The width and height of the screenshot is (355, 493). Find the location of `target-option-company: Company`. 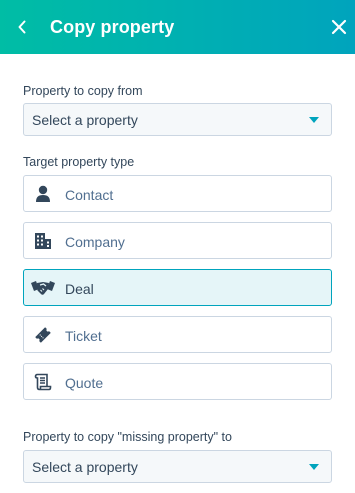

target-option-company: Company is located at coordinates (177, 240).